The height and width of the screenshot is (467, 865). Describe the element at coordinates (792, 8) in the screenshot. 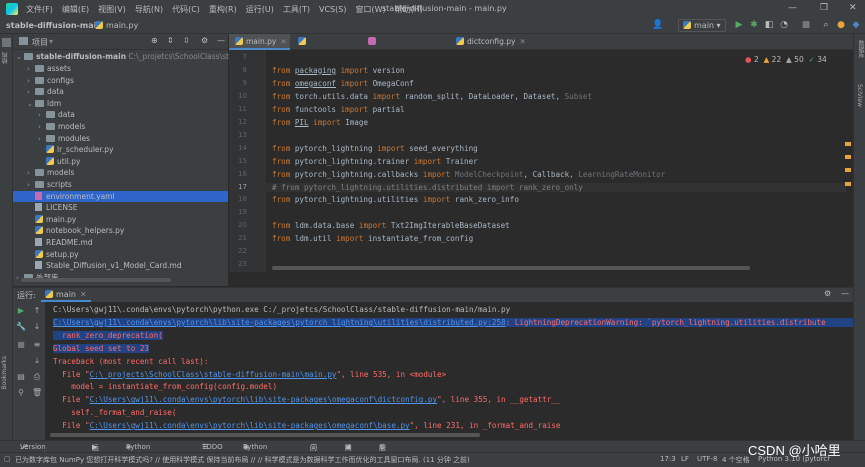

I see `minimize-icon: —` at that location.